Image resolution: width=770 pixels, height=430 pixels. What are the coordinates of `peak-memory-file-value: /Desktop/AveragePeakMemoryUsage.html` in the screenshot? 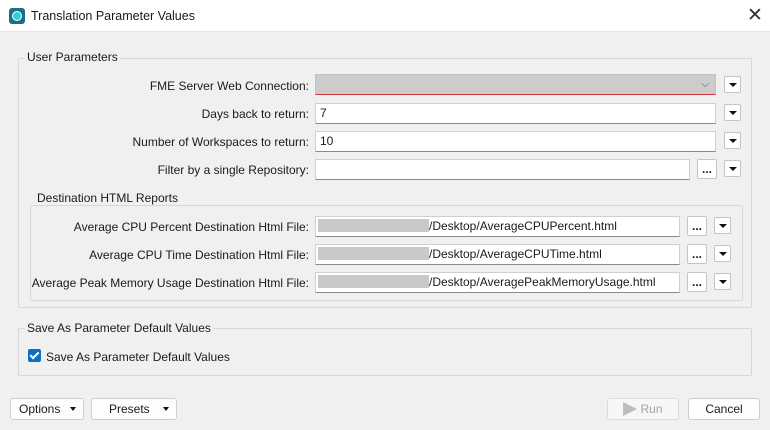 It's located at (542, 282).